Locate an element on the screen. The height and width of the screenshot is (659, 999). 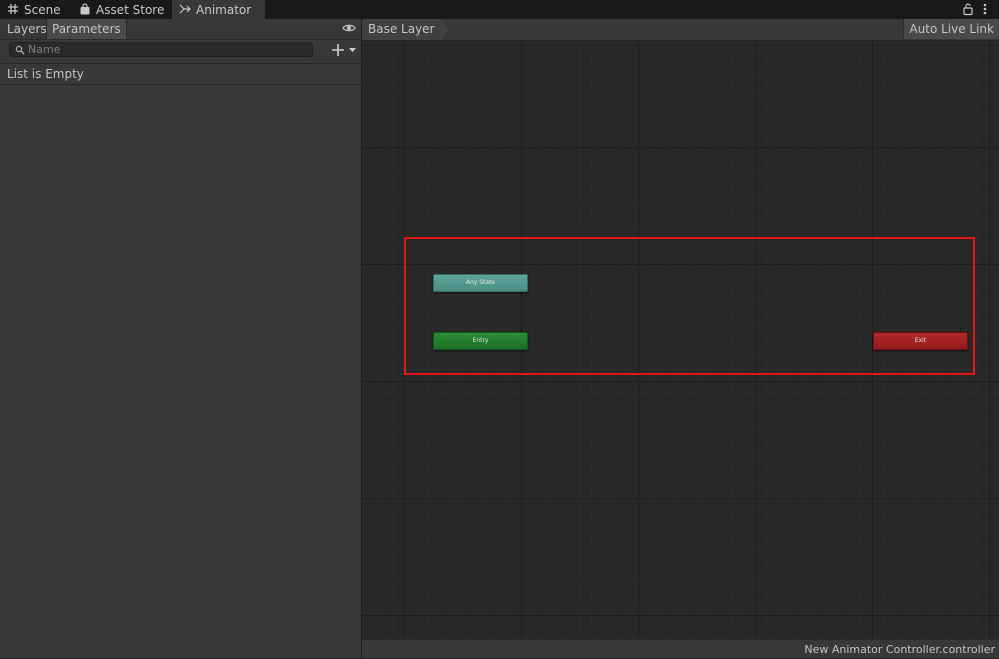
editor-tab-bar: Scene Asset Store Animator is located at coordinates (499, 10).